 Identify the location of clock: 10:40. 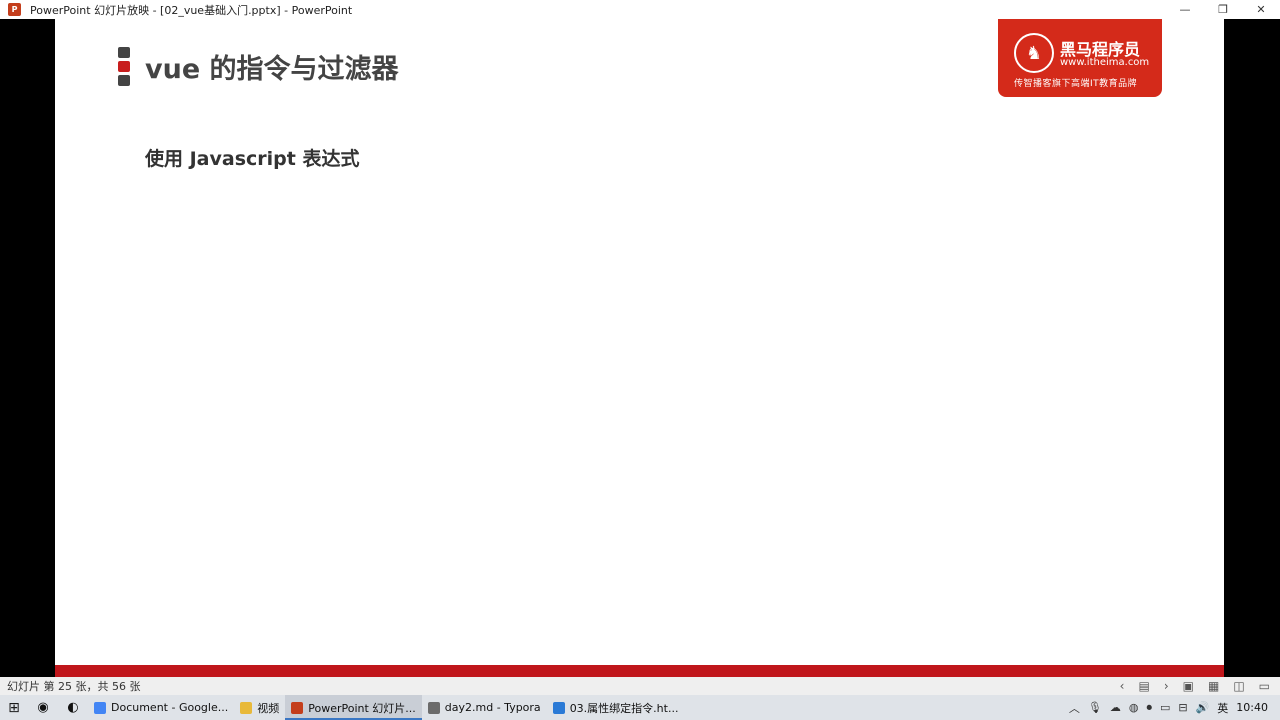
(1252, 707).